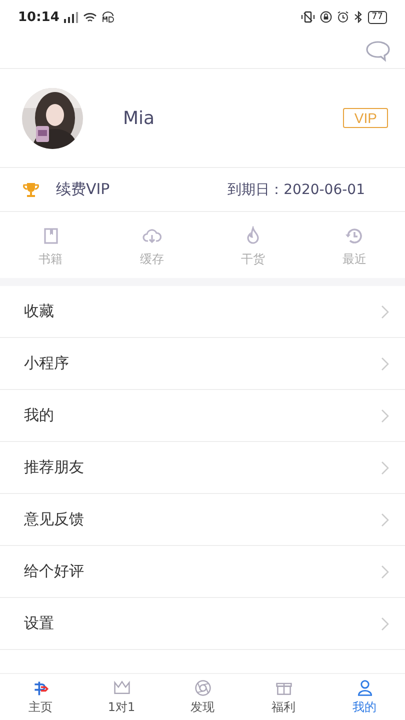  I want to click on lock-icon, so click(326, 17).